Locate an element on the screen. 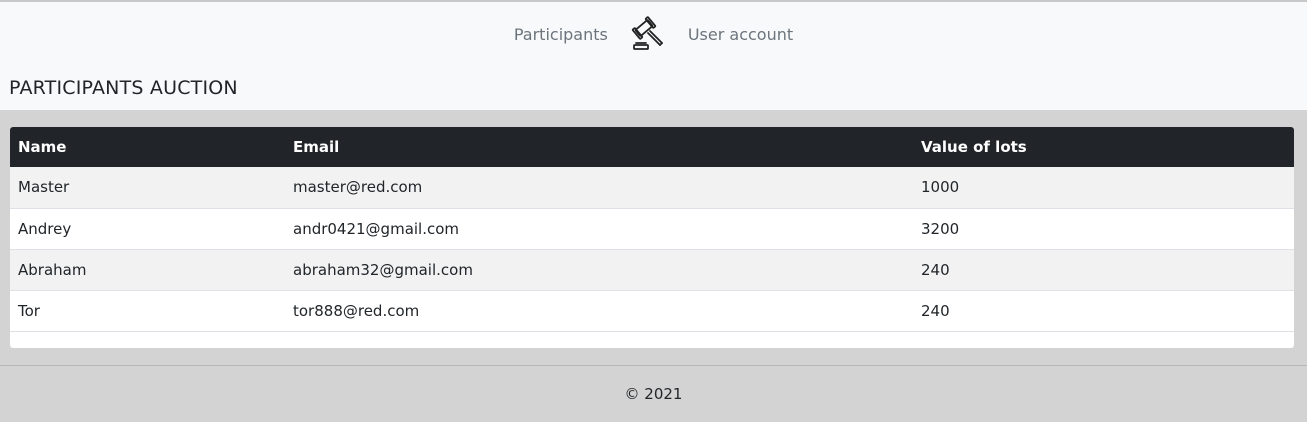 Image resolution: width=1307 pixels, height=422 pixels. copyright-text: © 2021 is located at coordinates (653, 394).